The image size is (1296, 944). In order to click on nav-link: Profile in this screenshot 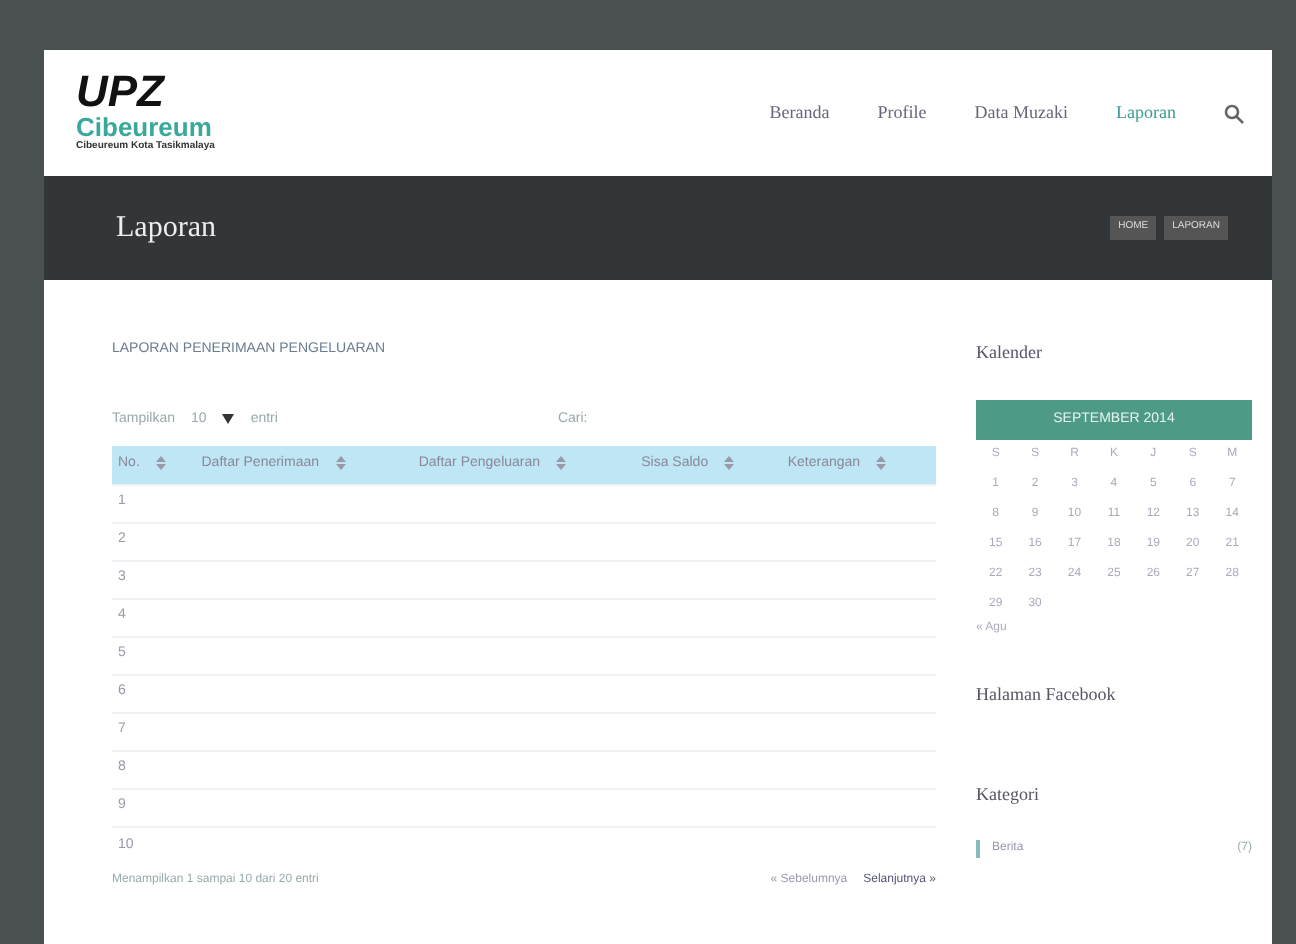, I will do `click(902, 113)`.